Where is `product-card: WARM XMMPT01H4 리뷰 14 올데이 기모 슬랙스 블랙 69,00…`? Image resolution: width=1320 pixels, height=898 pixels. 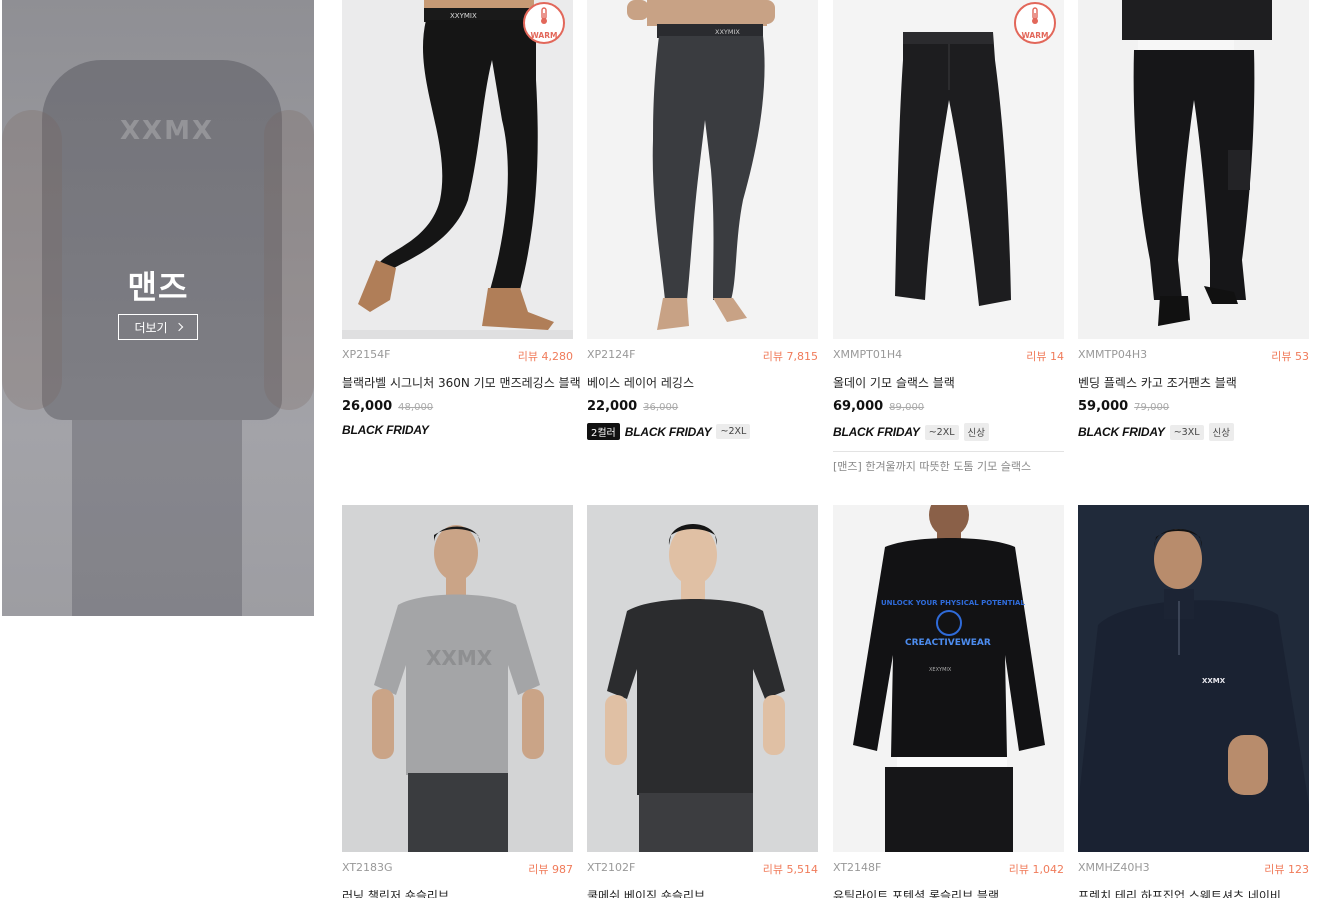
product-card: WARM XMMPT01H4 리뷰 14 올데이 기모 슬랙스 블랙 69,00… is located at coordinates (948, 237).